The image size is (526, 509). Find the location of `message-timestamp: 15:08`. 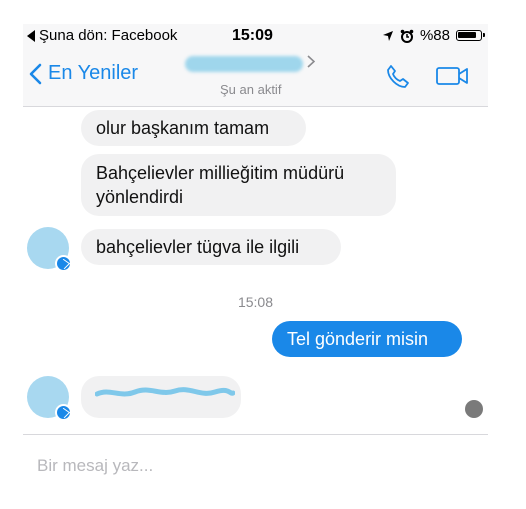

message-timestamp: 15:08 is located at coordinates (255, 302).